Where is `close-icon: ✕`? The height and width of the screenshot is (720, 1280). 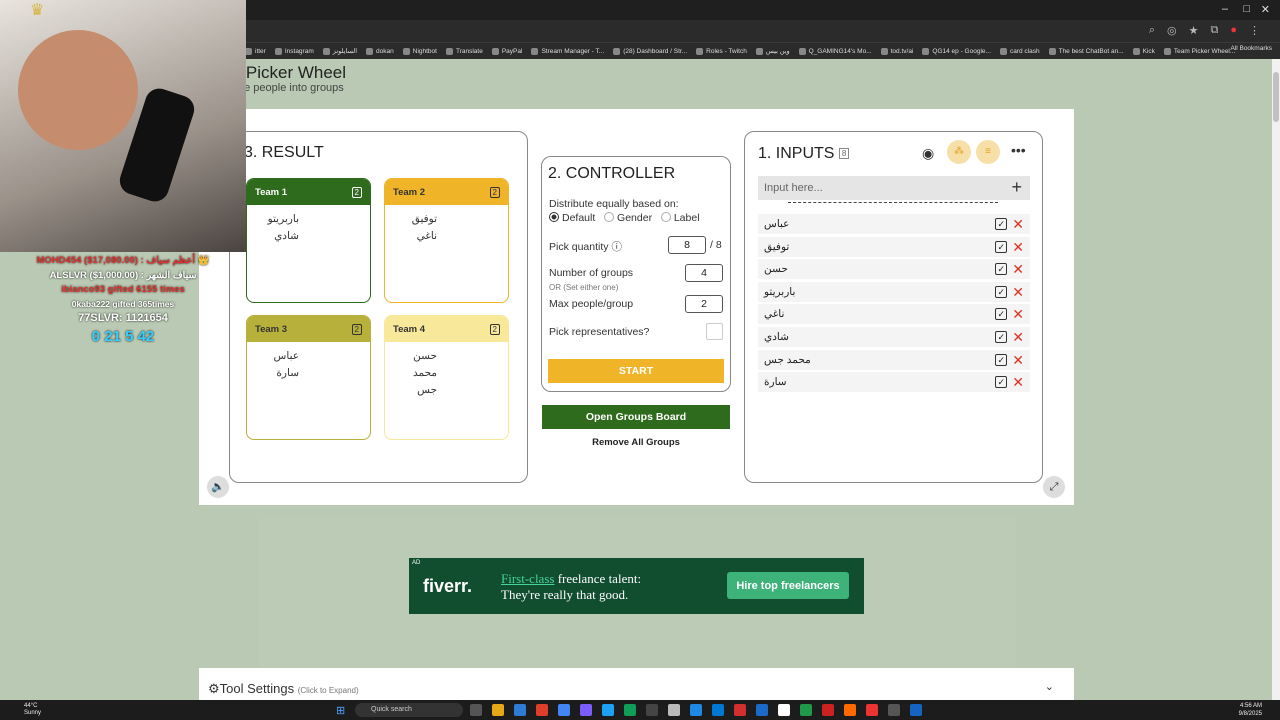
close-icon: ✕ is located at coordinates (1265, 9).